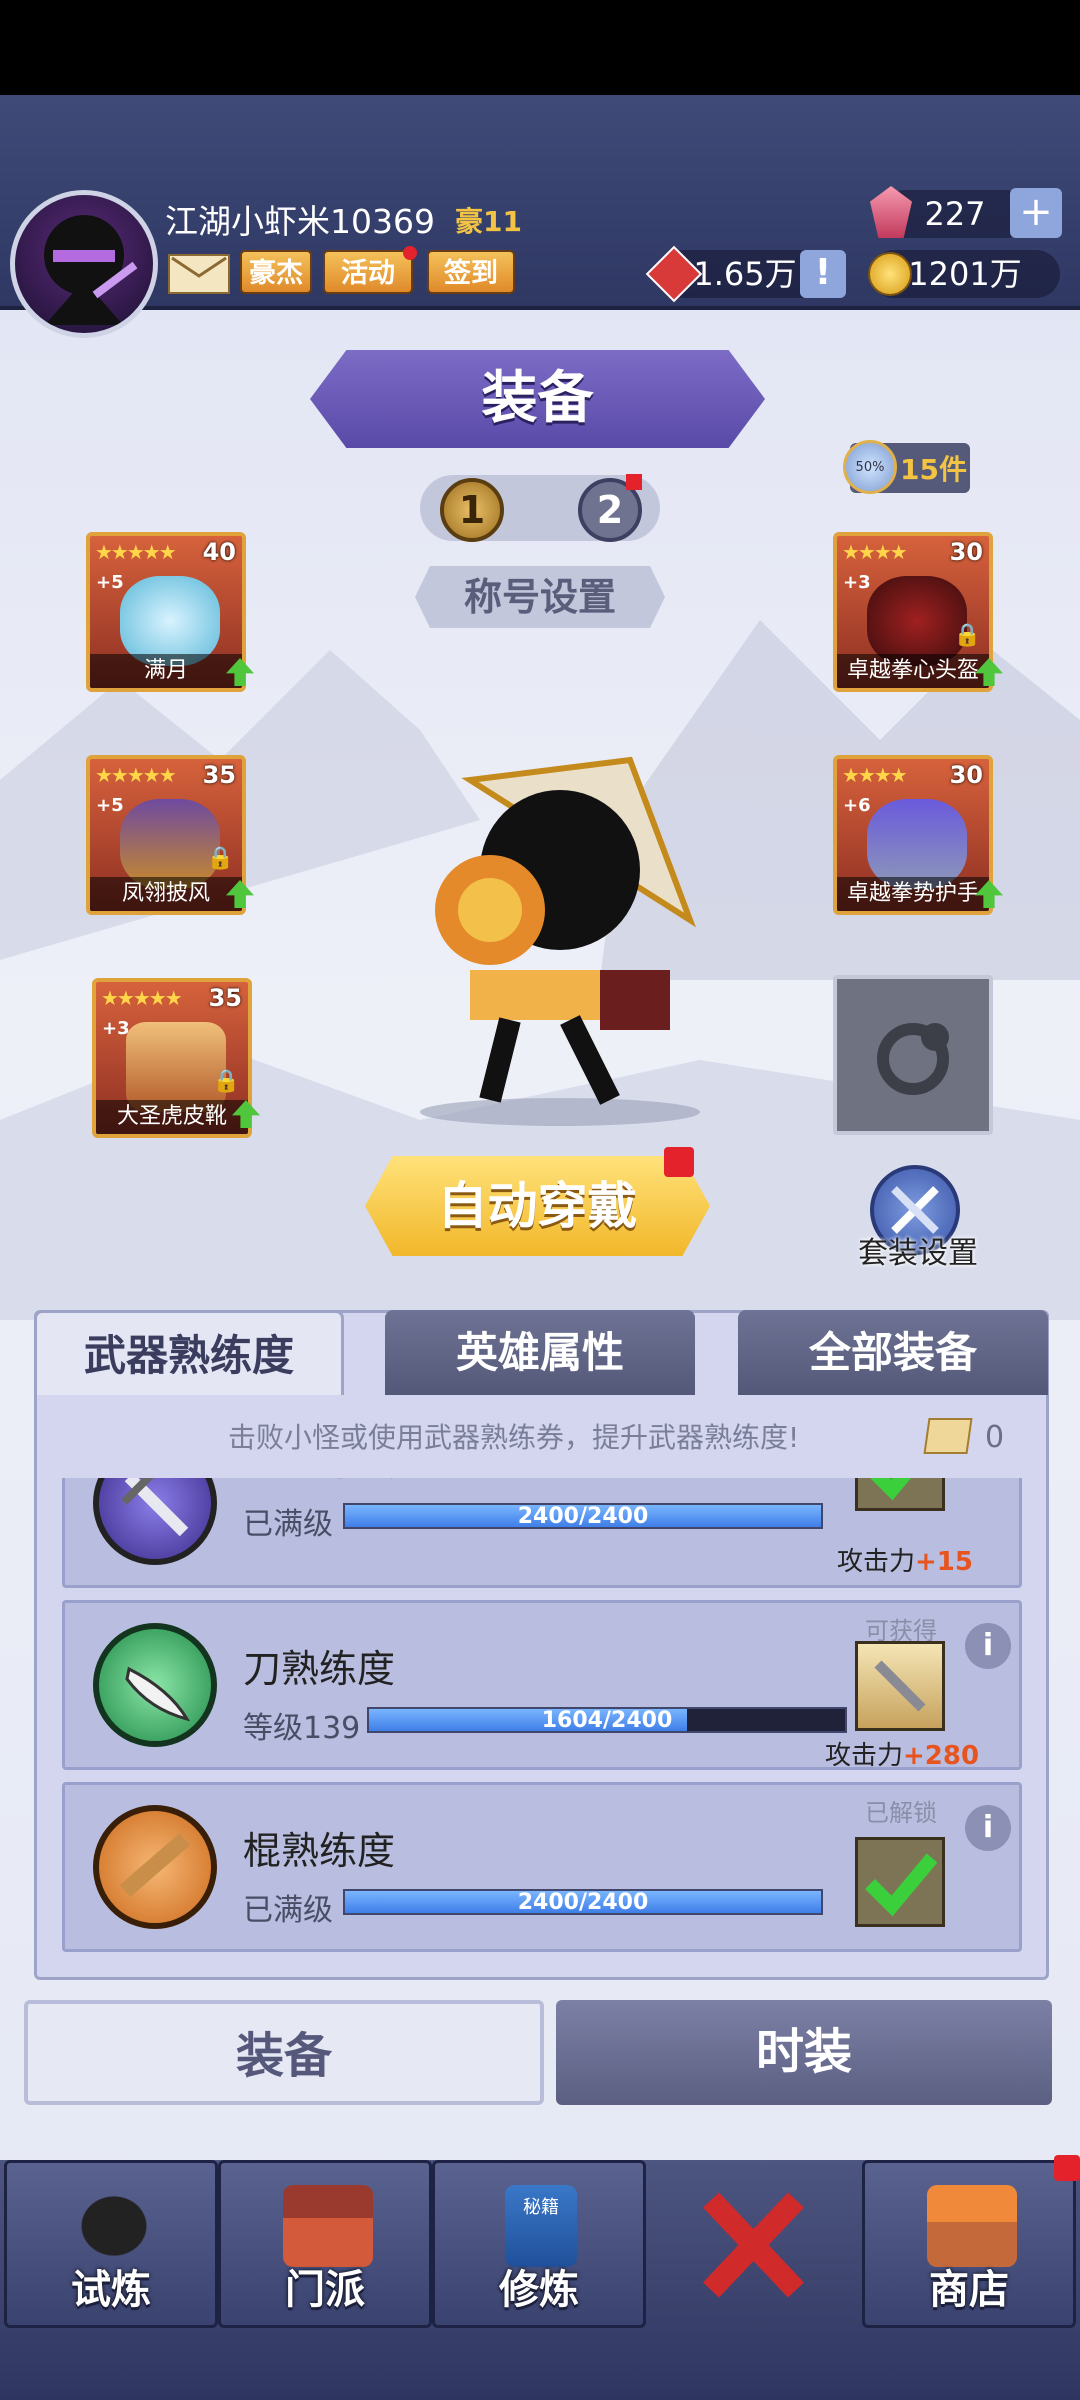  What do you see at coordinates (199, 274) in the screenshot?
I see `mail-icon` at bounding box center [199, 274].